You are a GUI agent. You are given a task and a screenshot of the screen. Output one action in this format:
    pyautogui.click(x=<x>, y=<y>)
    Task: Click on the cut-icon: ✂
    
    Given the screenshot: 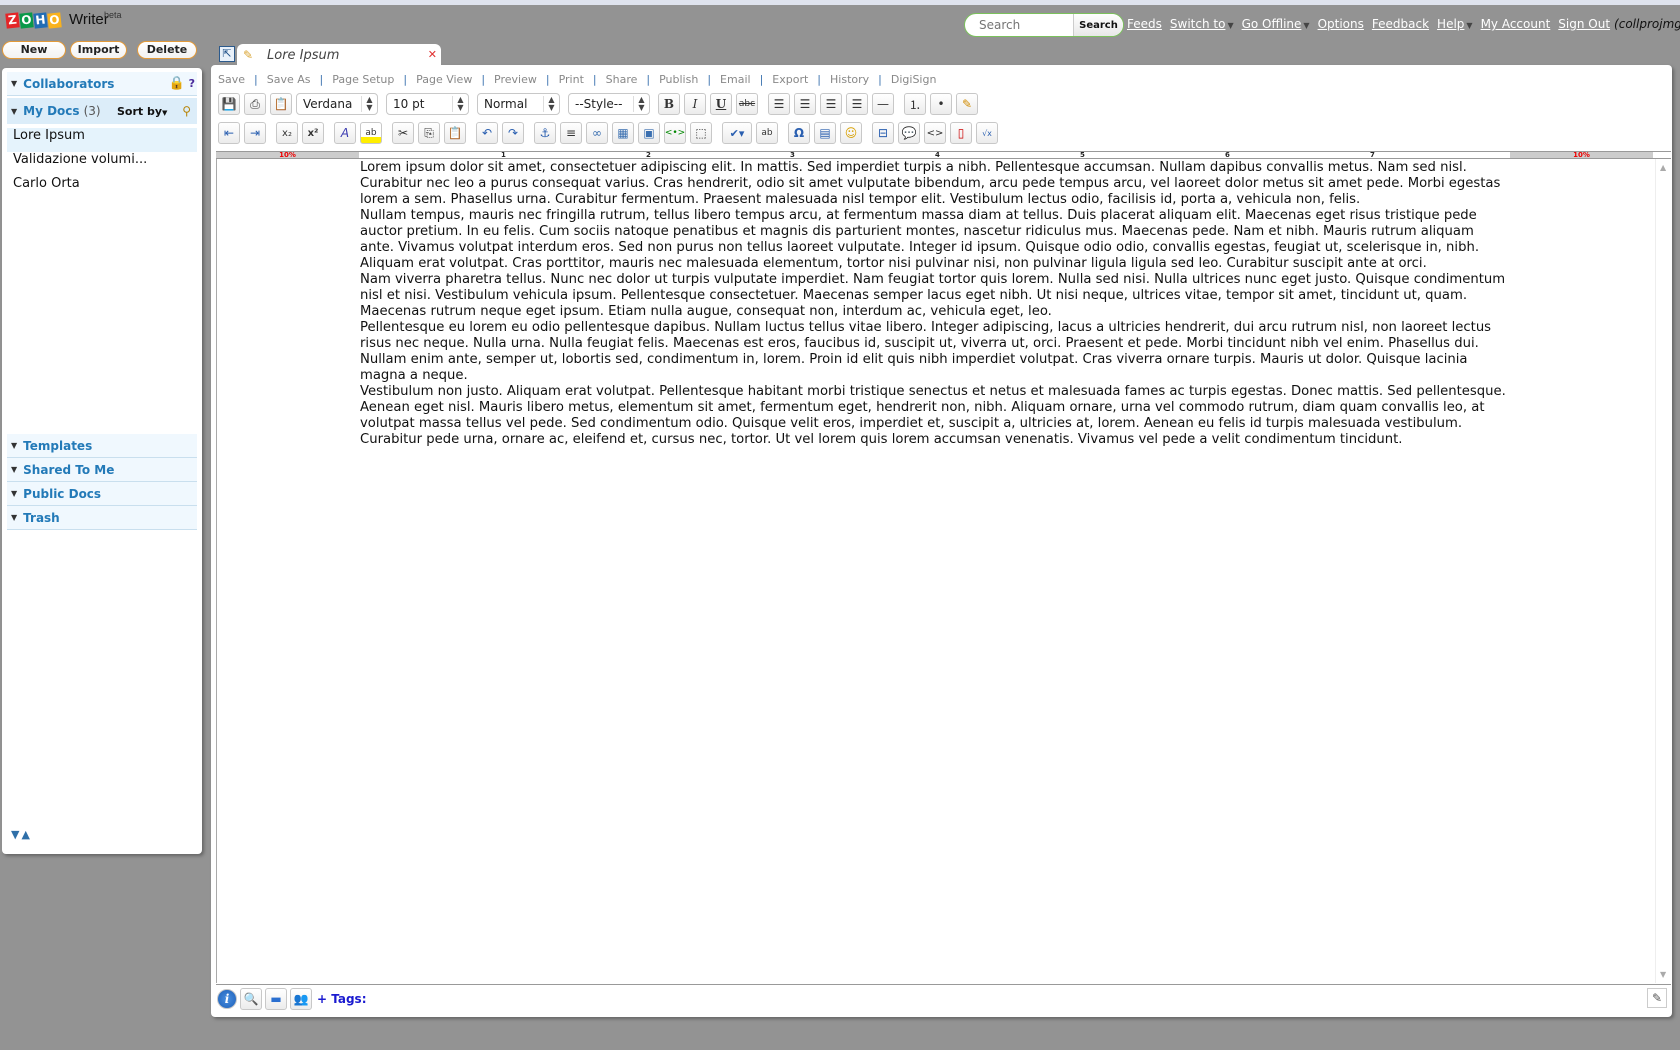 What is the action you would take?
    pyautogui.click(x=403, y=133)
    